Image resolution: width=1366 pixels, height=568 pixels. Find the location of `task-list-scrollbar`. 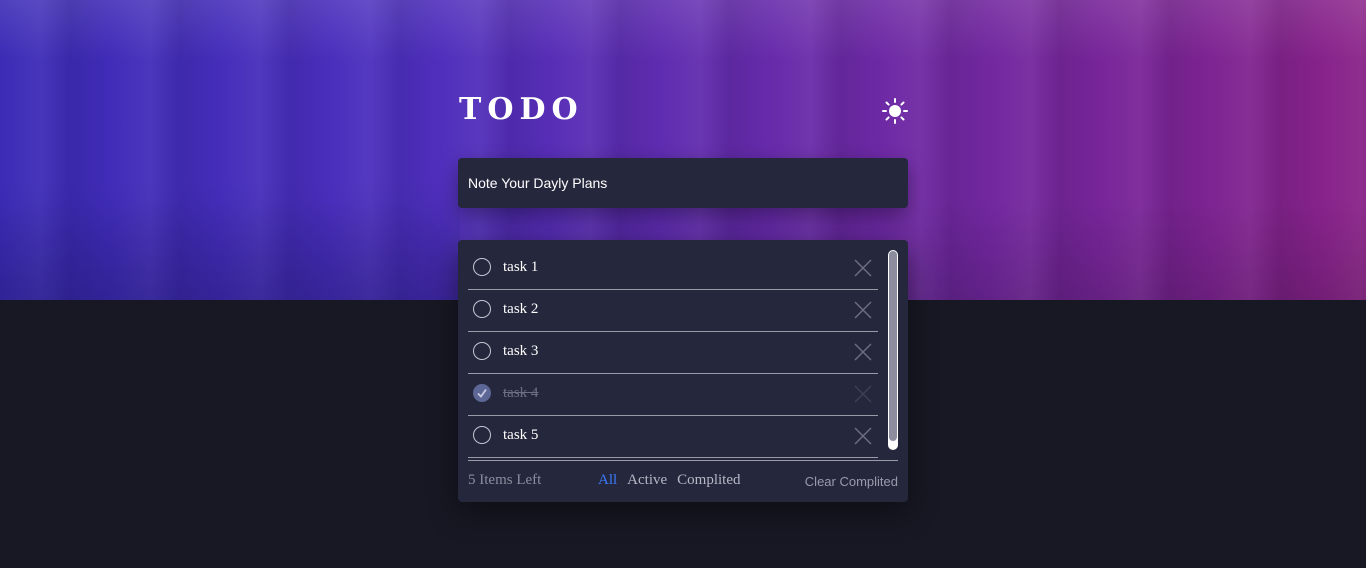

task-list-scrollbar is located at coordinates (893, 350).